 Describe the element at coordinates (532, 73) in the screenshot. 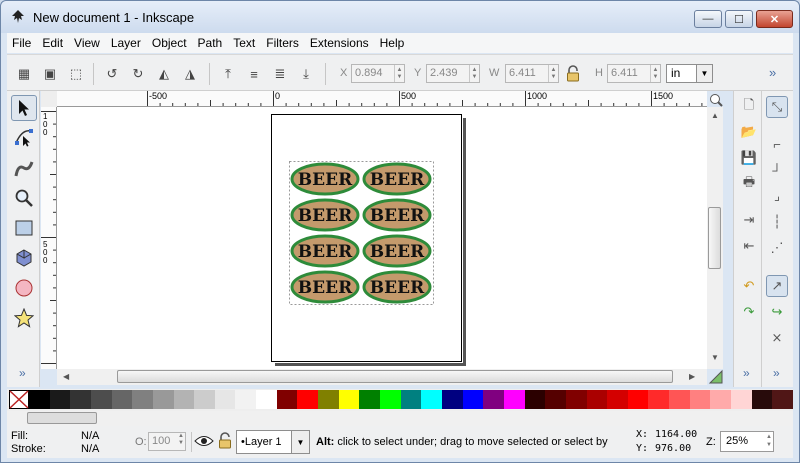

I see `w-field: 6.411 ▲ ▼` at that location.